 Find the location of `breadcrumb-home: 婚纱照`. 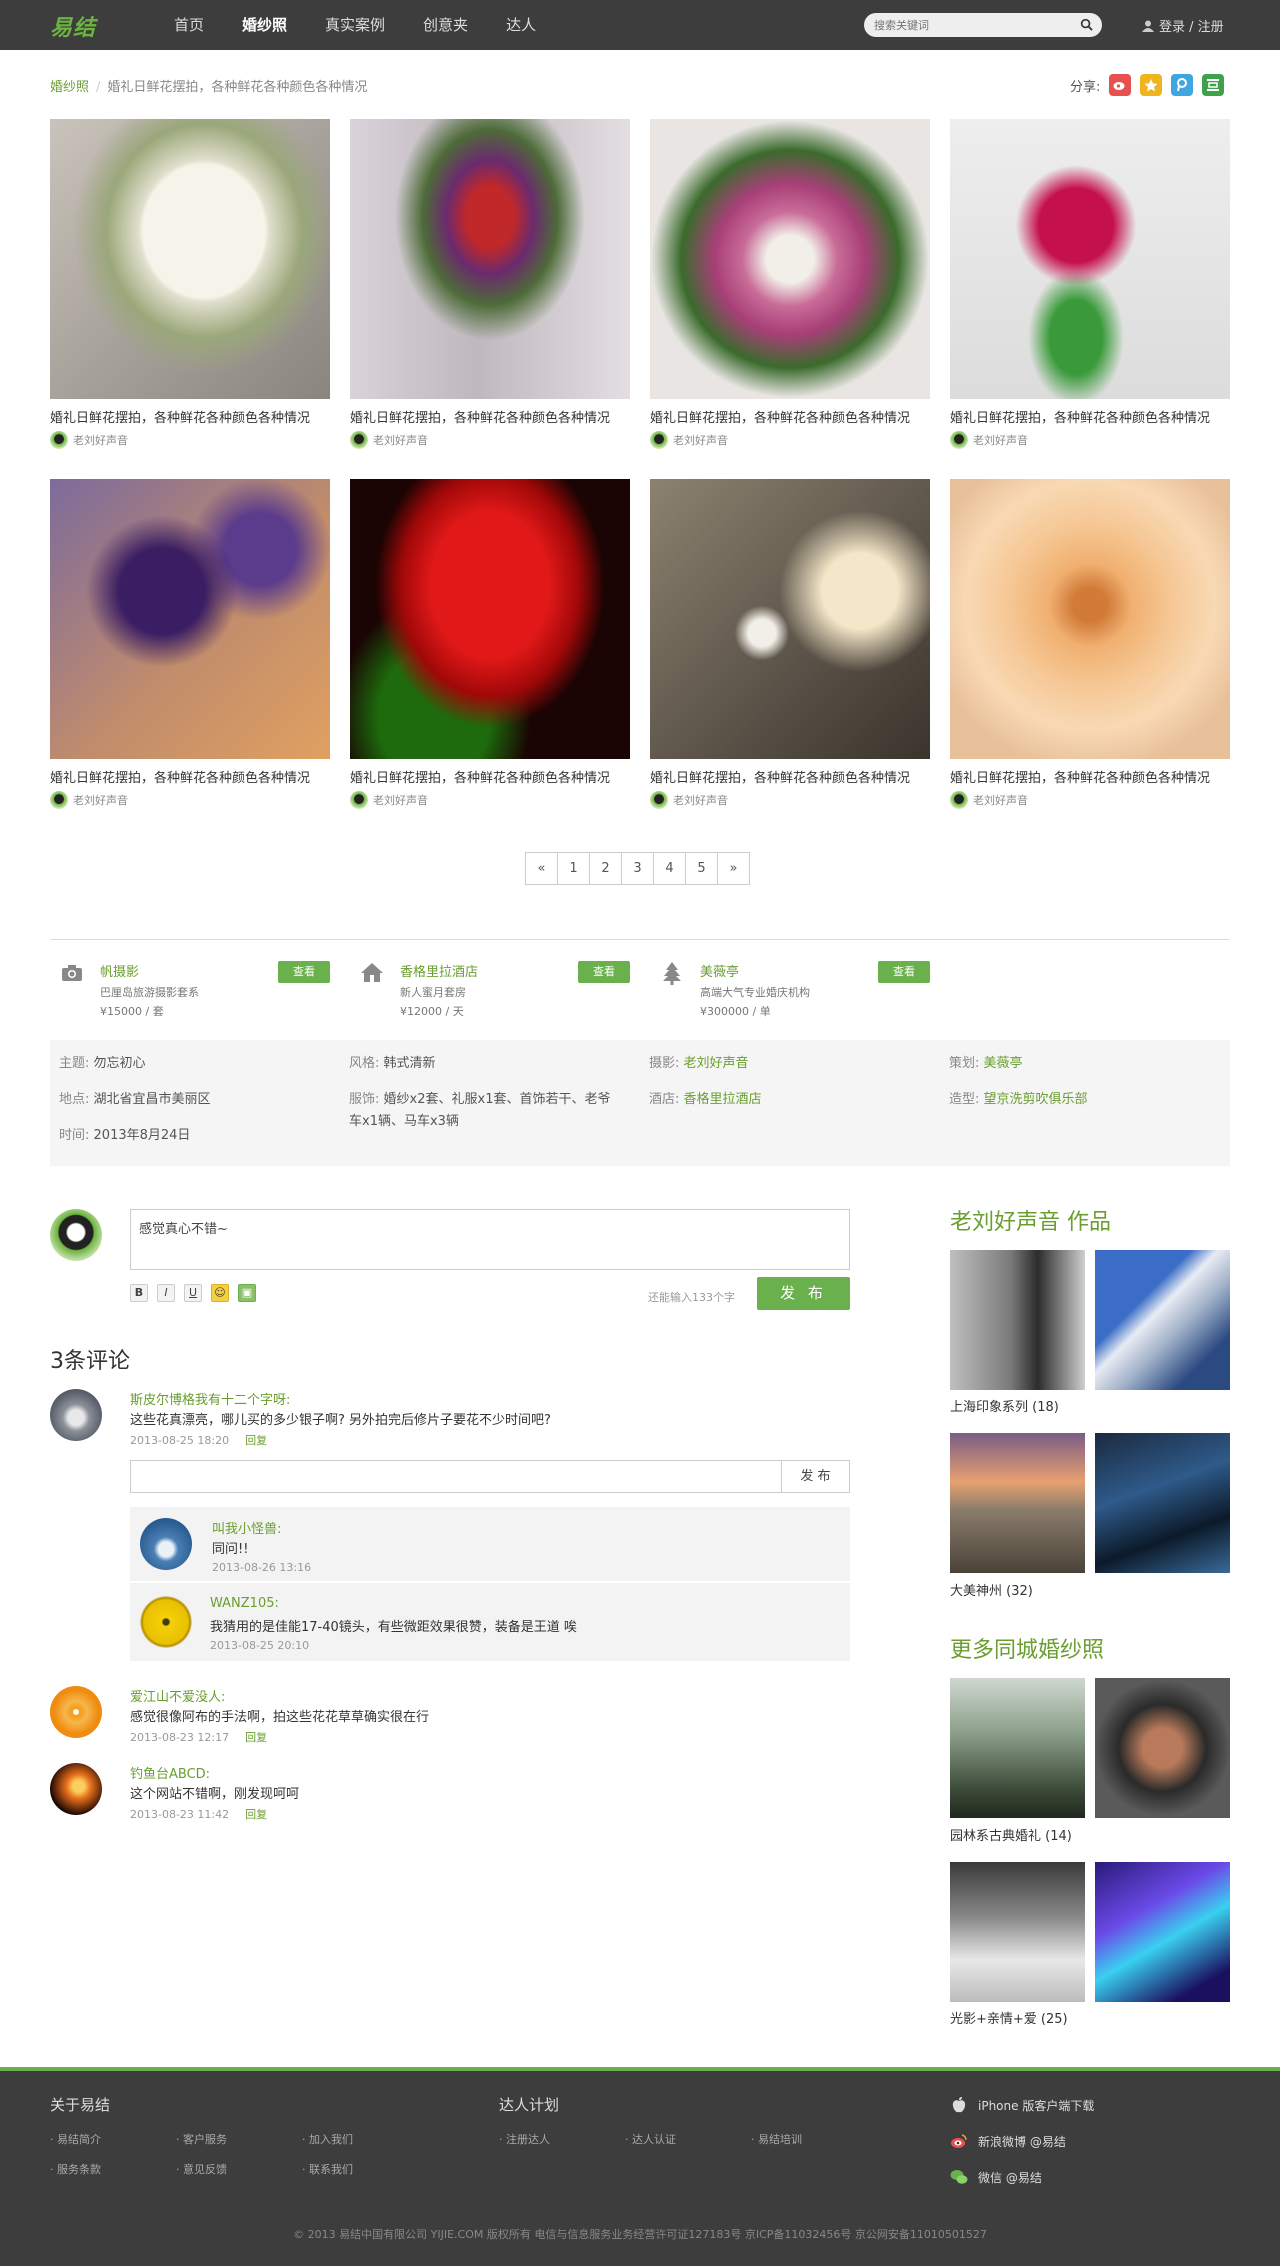

breadcrumb-home: 婚纱照 is located at coordinates (69, 87).